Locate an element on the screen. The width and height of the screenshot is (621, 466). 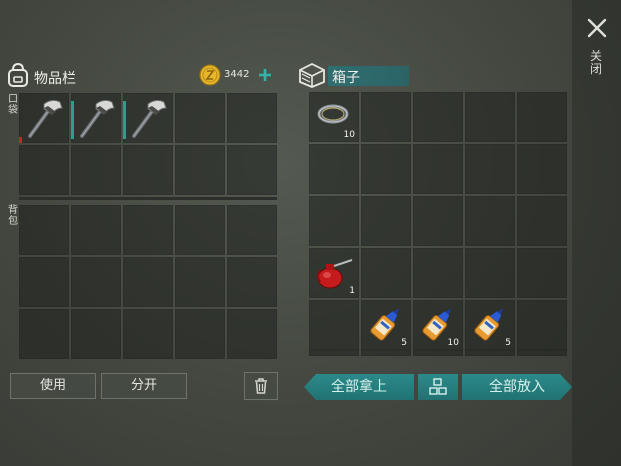
coin-count: 3442 is located at coordinates (237, 74).